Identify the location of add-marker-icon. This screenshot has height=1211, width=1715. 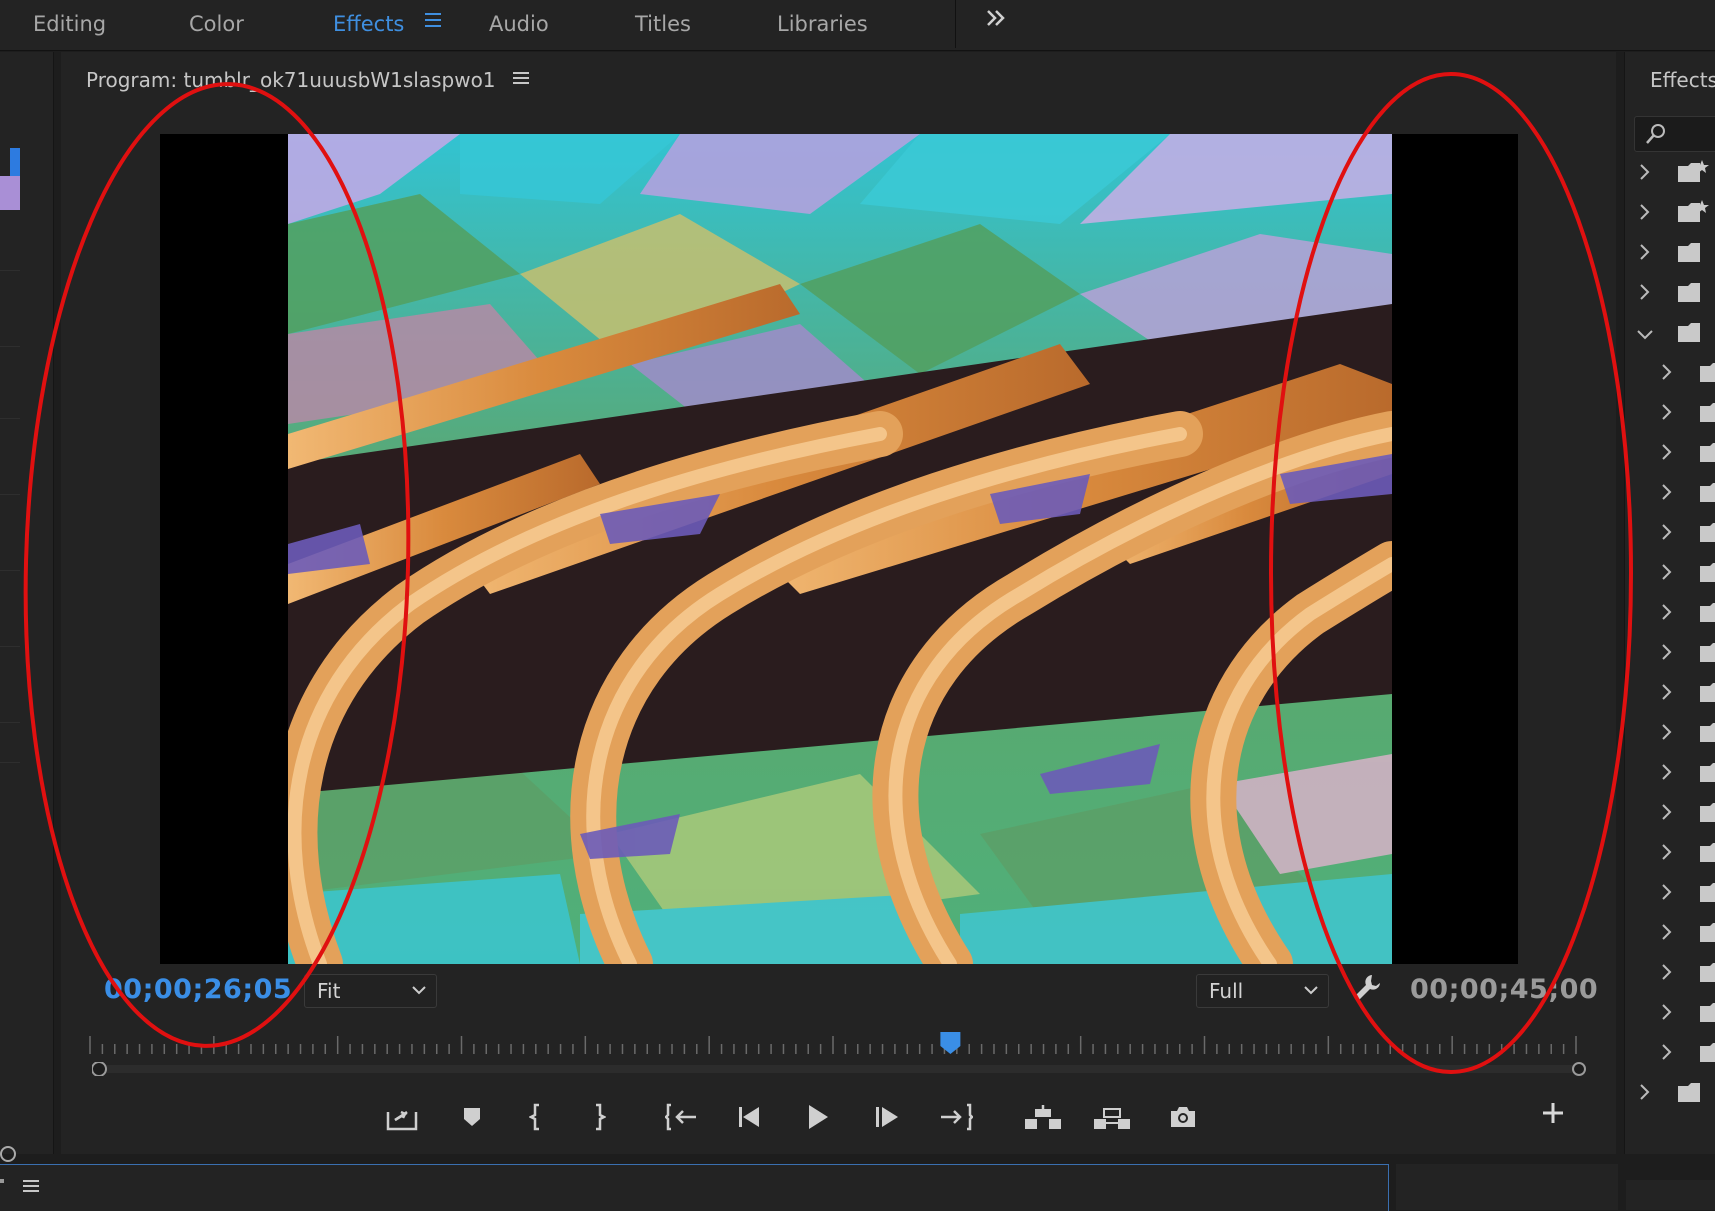
(472, 1117).